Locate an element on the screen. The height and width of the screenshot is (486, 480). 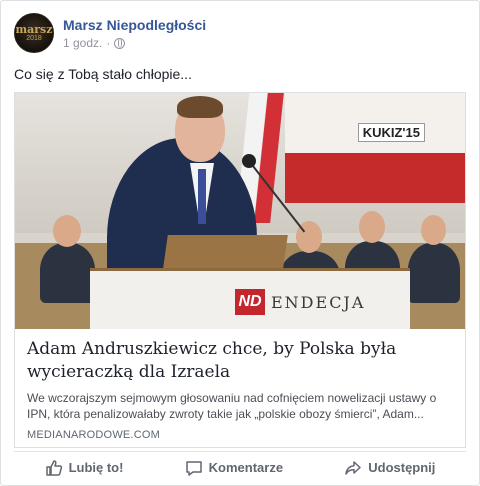
post-meta: Marsz Niepodległości 1 godz. · is located at coordinates (134, 34).